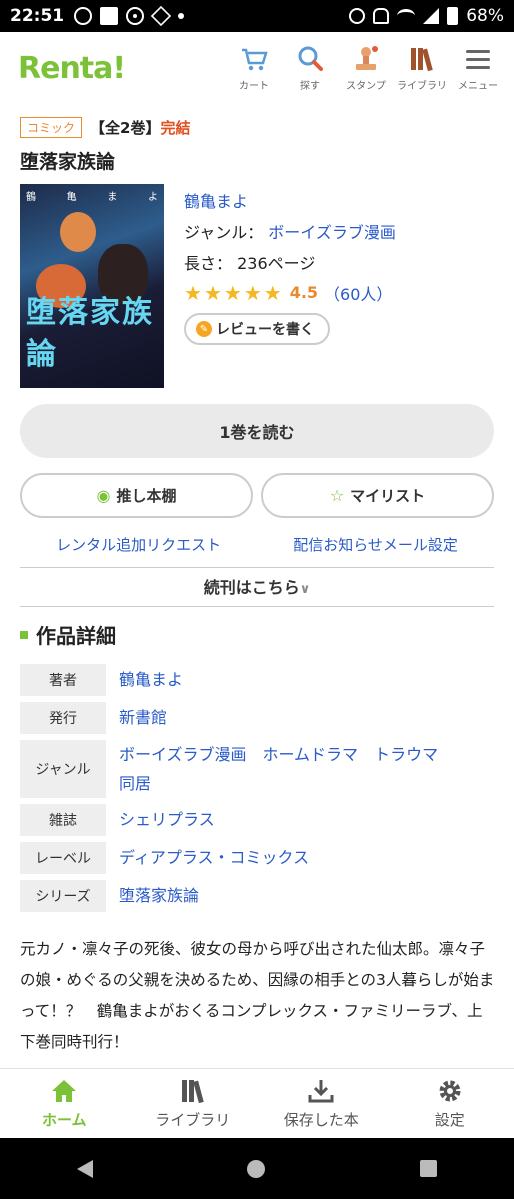 This screenshot has width=514, height=1199. I want to click on cover-title: 堕落家族論, so click(90, 333).